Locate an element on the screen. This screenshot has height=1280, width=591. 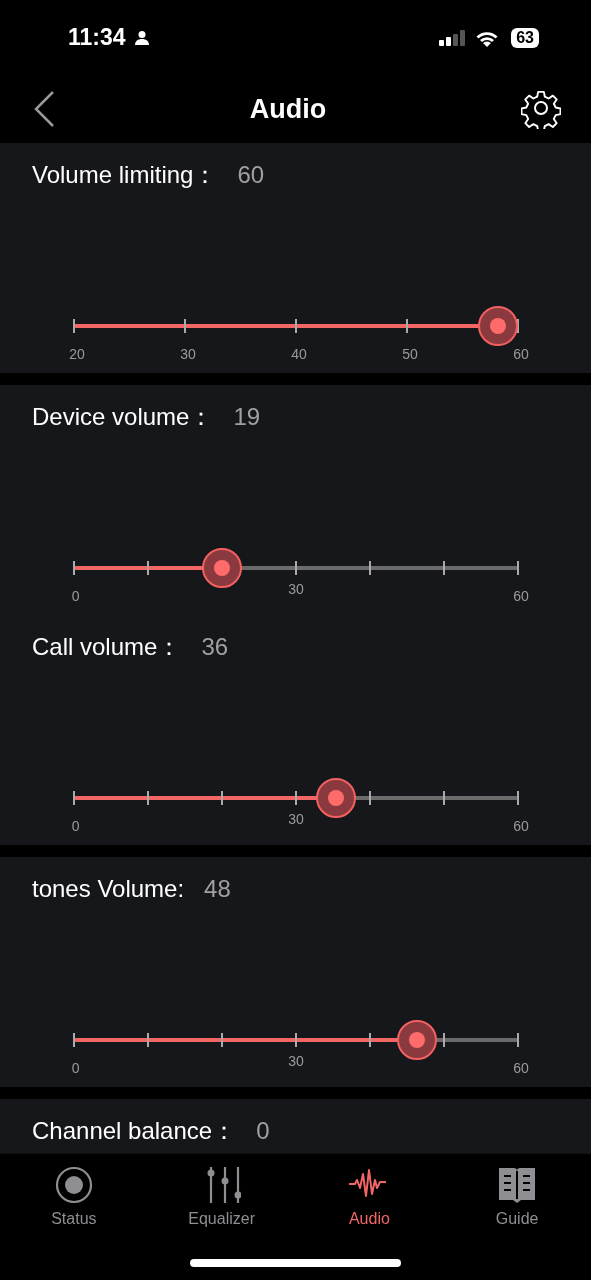
slider-track is located at coordinates (296, 326).